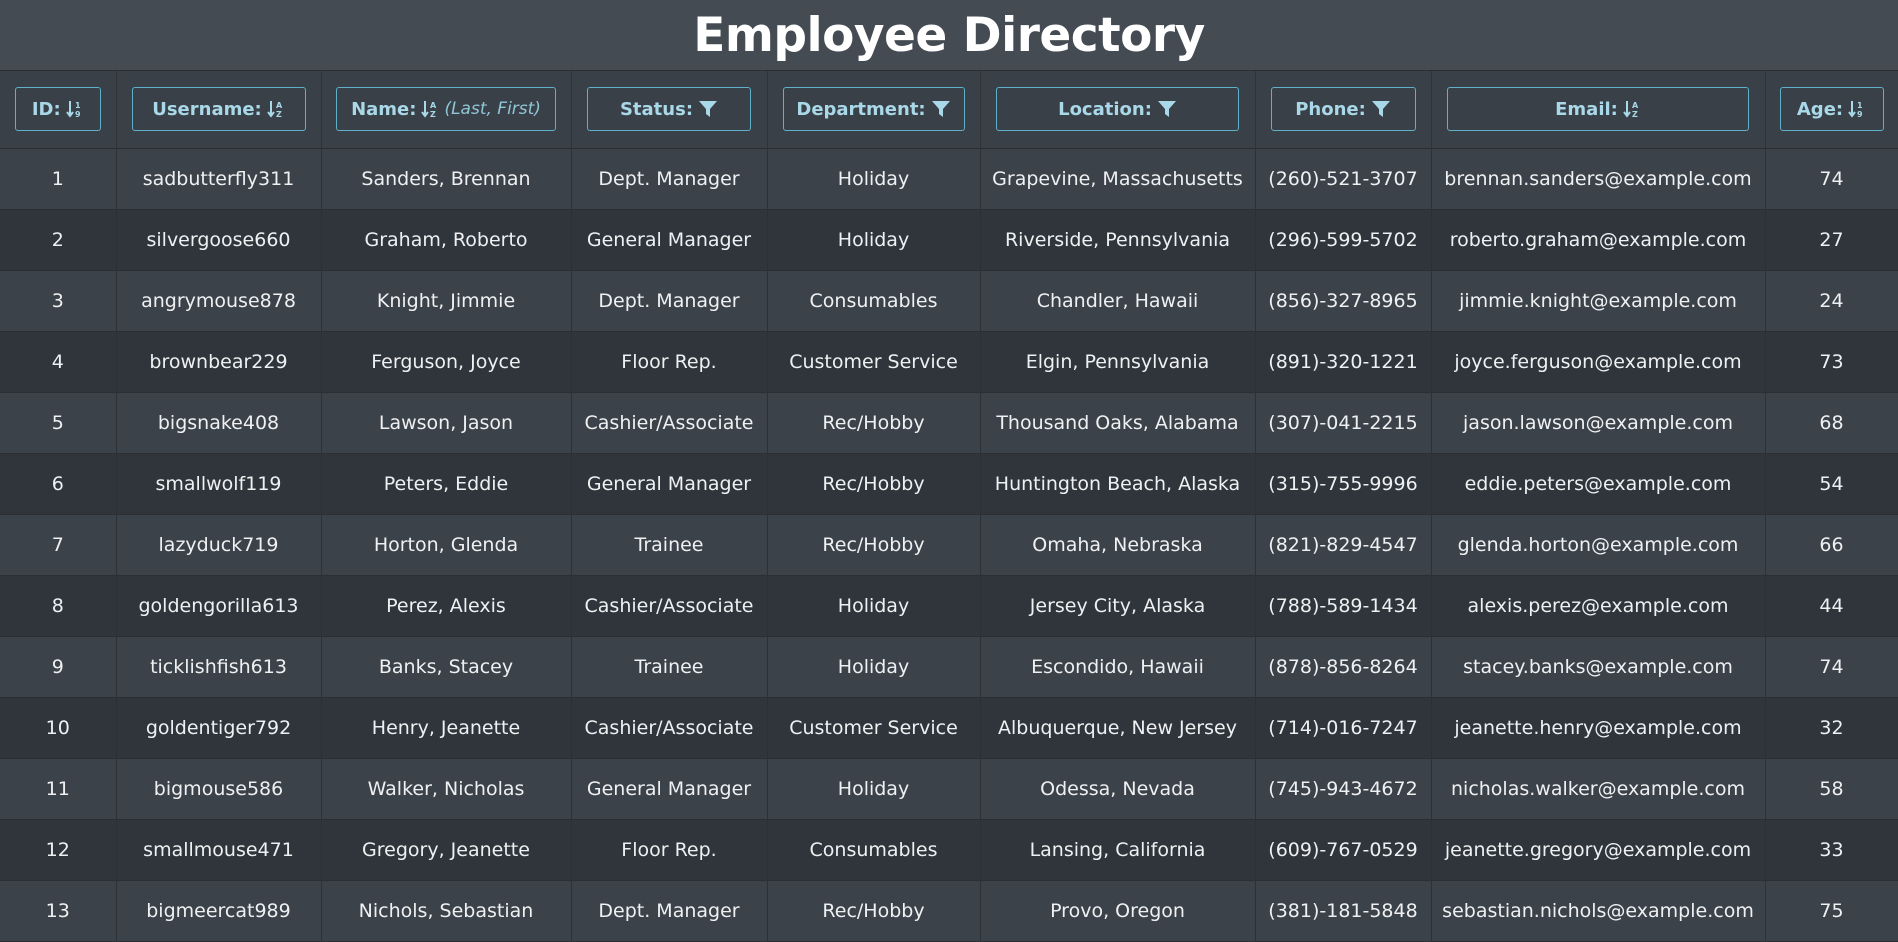 This screenshot has height=942, width=1898. I want to click on header-cell-phone: Phone:, so click(1343, 110).